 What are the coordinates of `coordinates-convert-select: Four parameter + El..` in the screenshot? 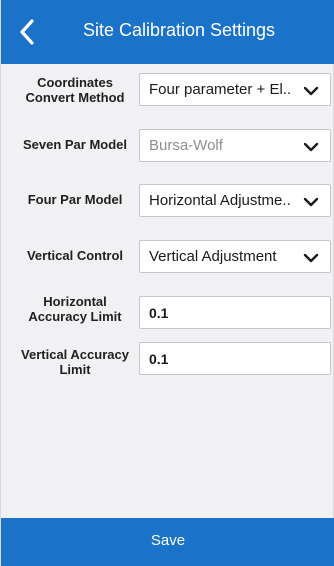 It's located at (235, 89).